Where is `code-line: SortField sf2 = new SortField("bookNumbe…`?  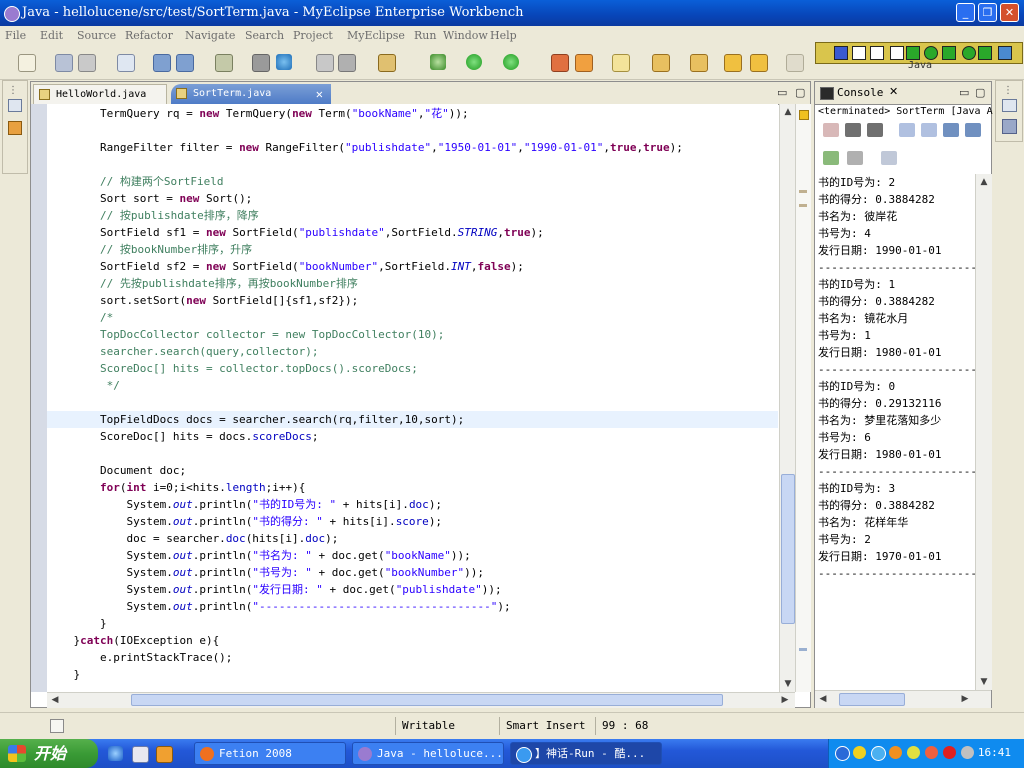 code-line: SortField sf2 = new SortField("bookNumbe… is located at coordinates (412, 266).